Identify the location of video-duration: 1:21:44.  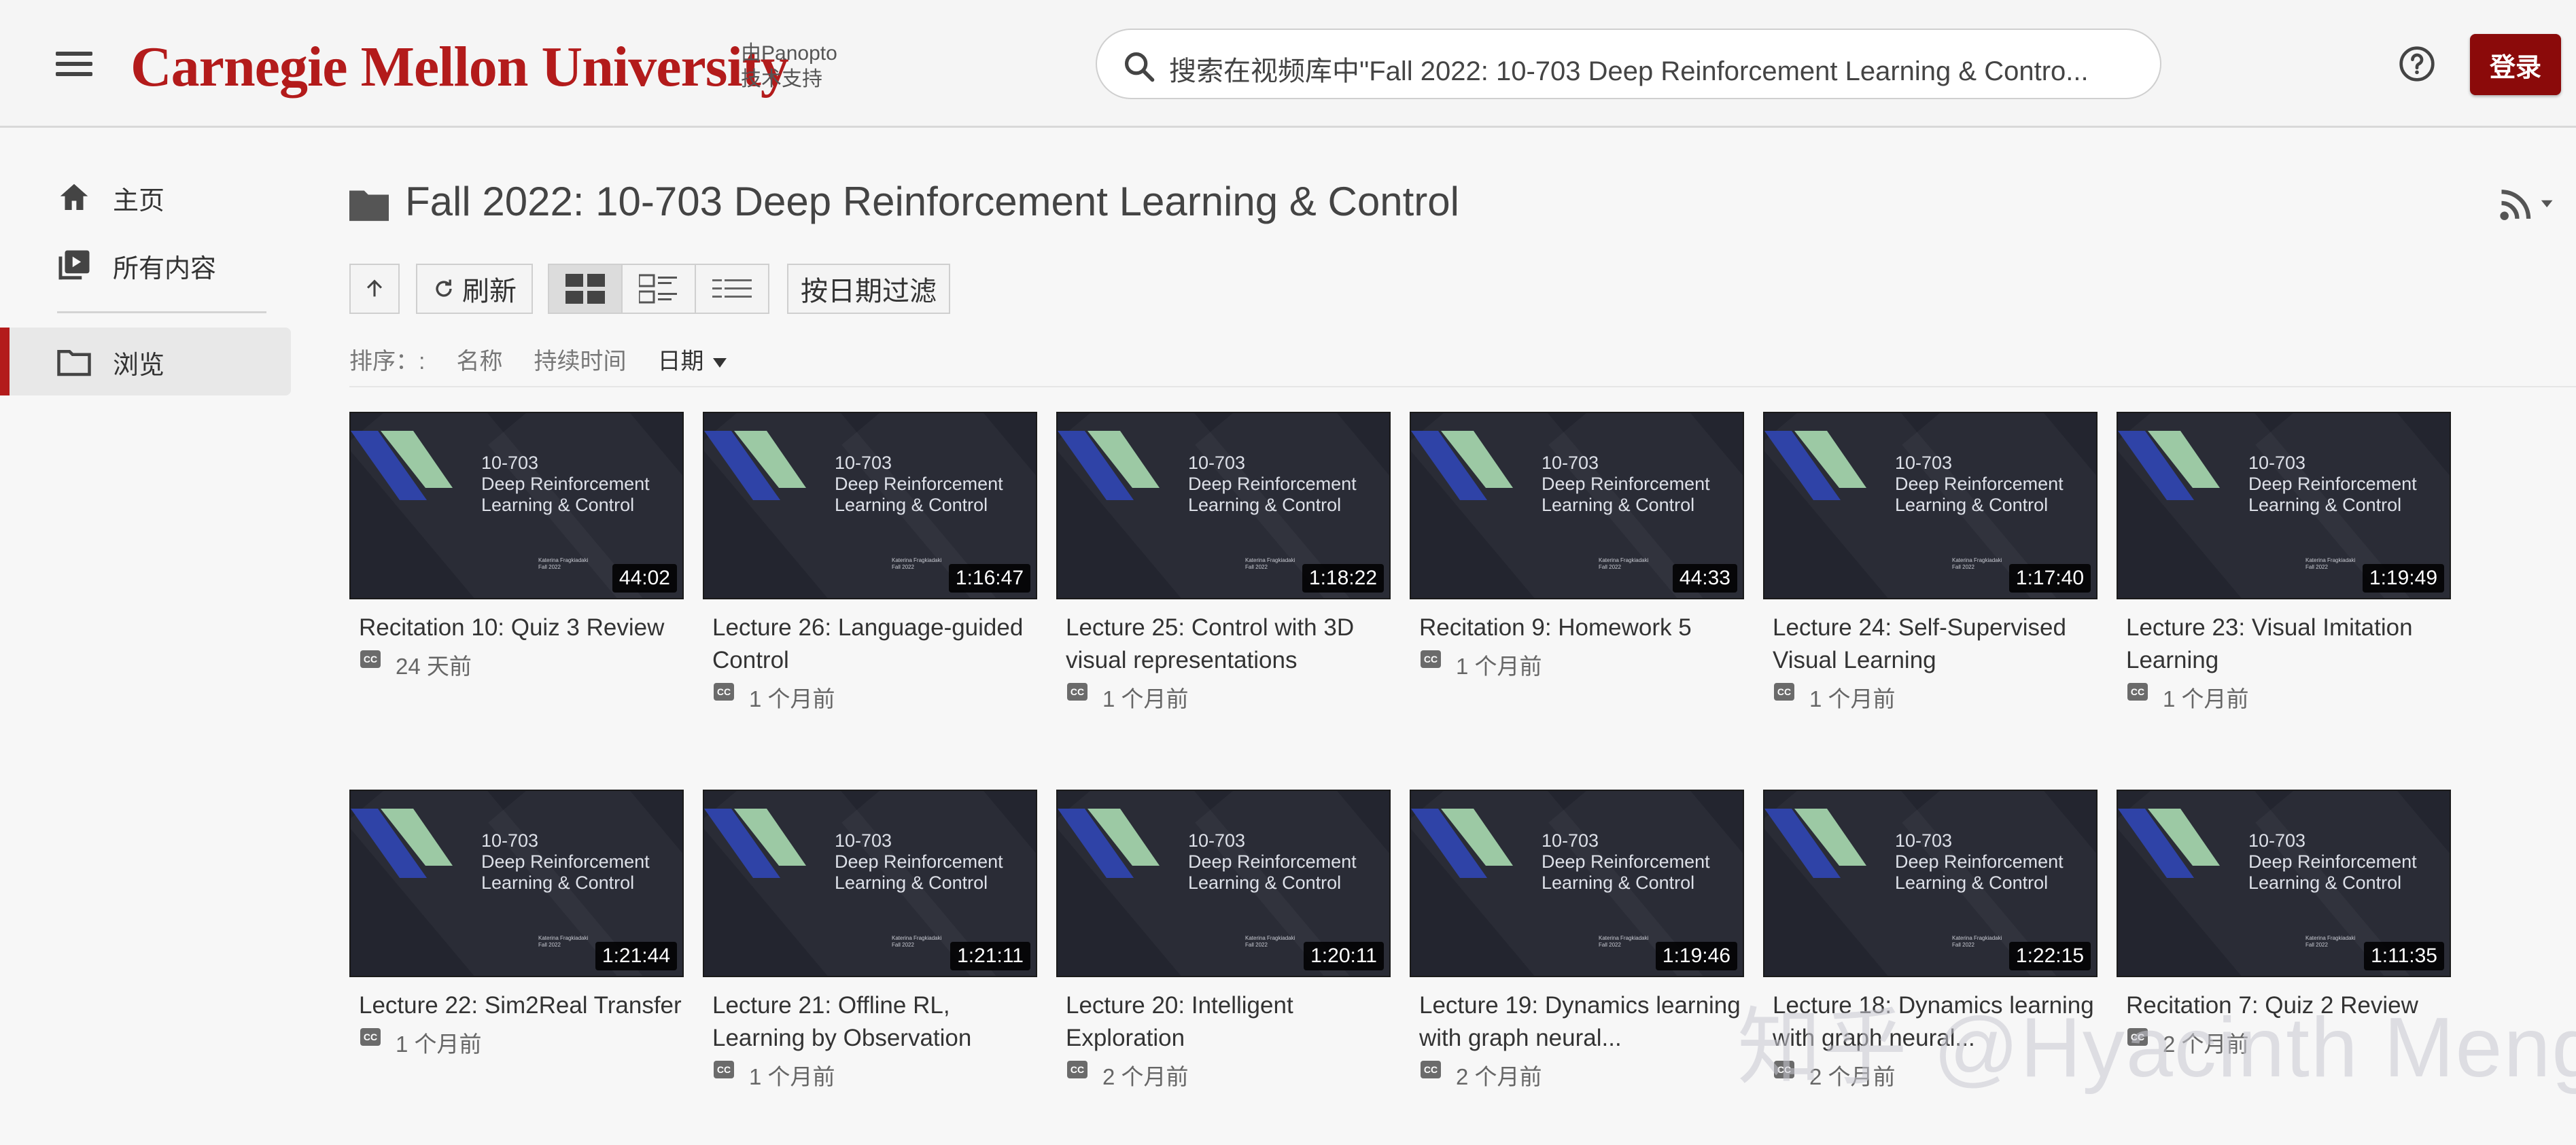
(636, 956).